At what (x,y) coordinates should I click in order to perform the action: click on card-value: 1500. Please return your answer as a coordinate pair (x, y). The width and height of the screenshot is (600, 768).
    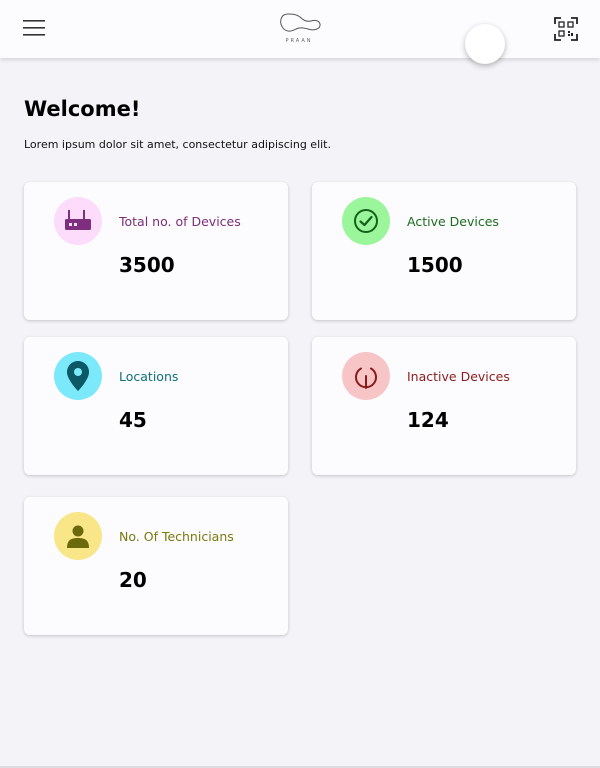
    Looking at the image, I should click on (435, 265).